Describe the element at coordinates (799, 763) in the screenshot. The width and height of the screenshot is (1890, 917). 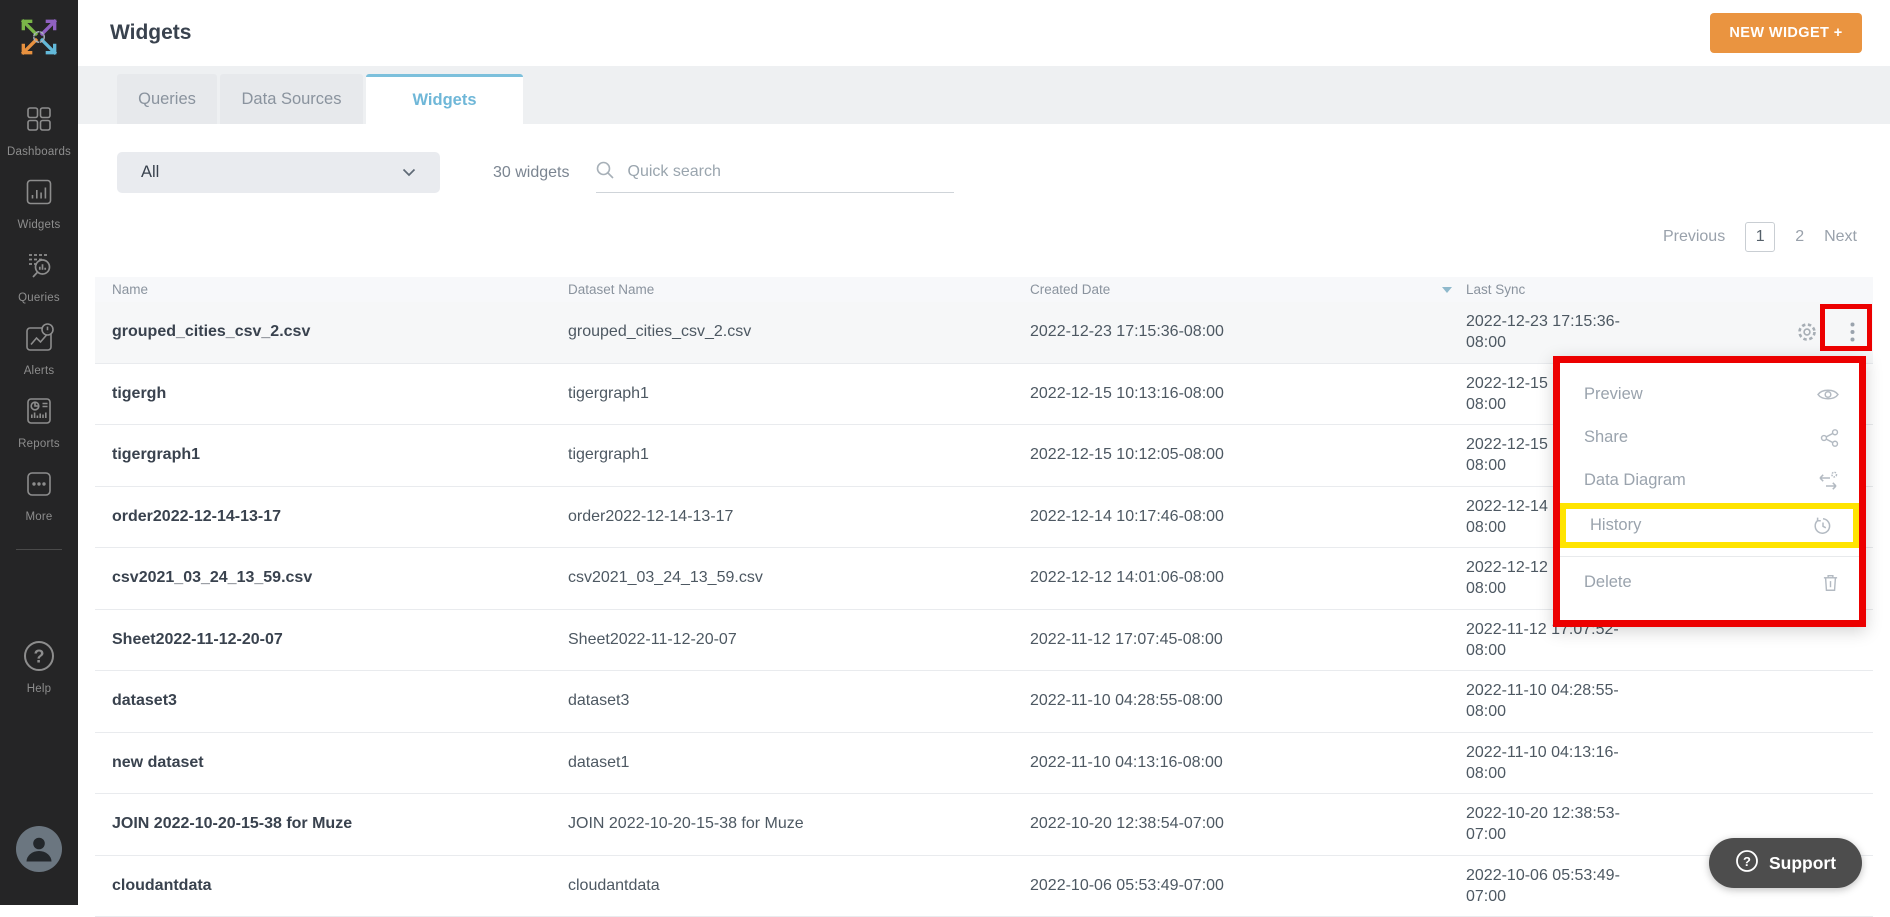
I see `cell-dataset-name: dataset1` at that location.